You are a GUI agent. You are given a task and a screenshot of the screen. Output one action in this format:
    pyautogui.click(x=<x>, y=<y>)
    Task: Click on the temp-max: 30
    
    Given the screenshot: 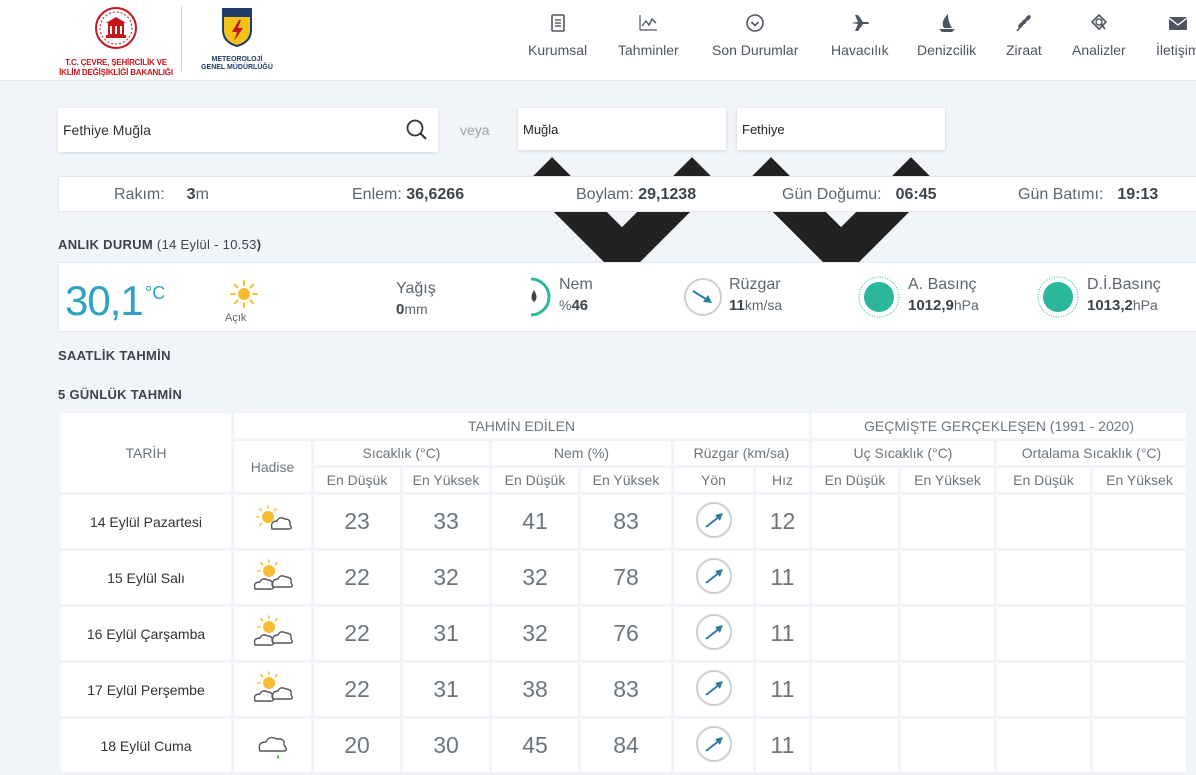 What is the action you would take?
    pyautogui.click(x=446, y=745)
    